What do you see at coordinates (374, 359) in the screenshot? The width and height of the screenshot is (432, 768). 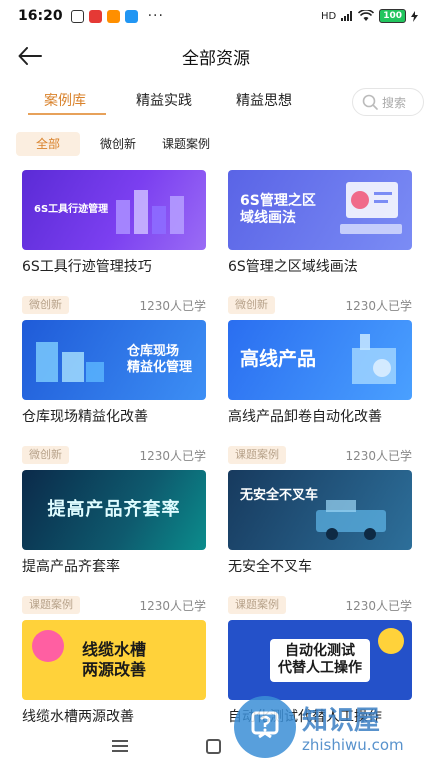 I see `factory-illustration` at bounding box center [374, 359].